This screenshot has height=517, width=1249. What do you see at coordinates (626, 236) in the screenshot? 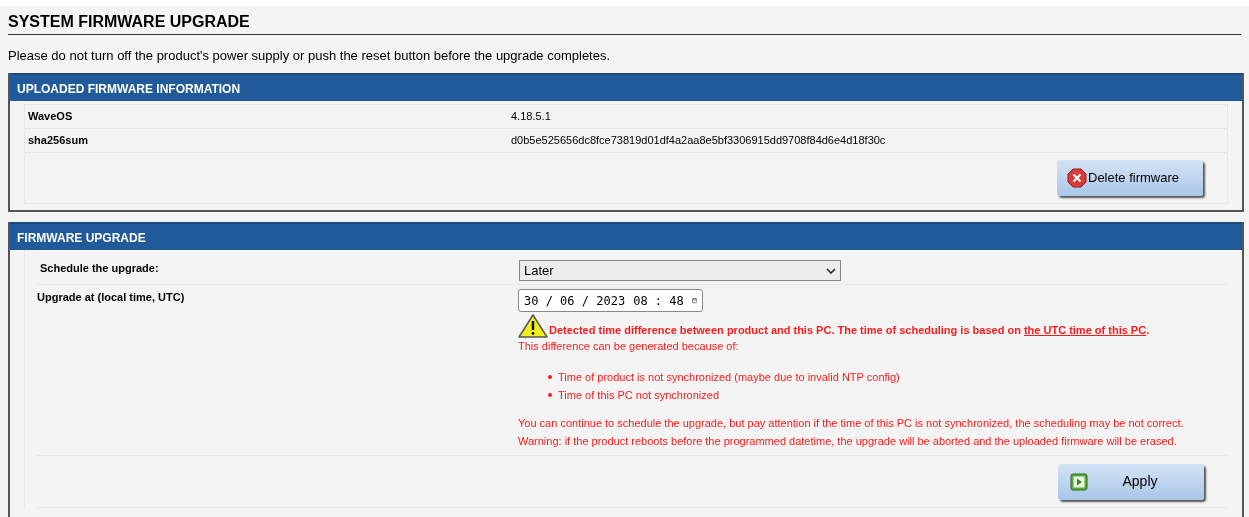
I see `panel-header: FIRMWARE UPGRADE` at bounding box center [626, 236].